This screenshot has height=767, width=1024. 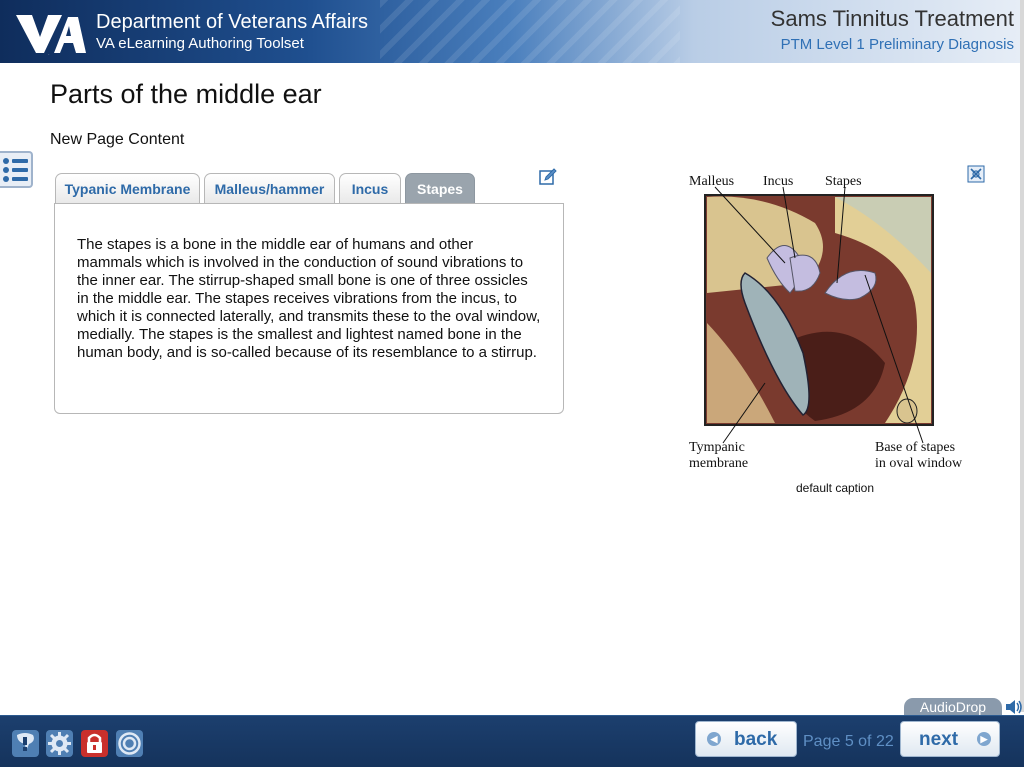 What do you see at coordinates (718, 463) in the screenshot?
I see `label-tympanic-2: membrane` at bounding box center [718, 463].